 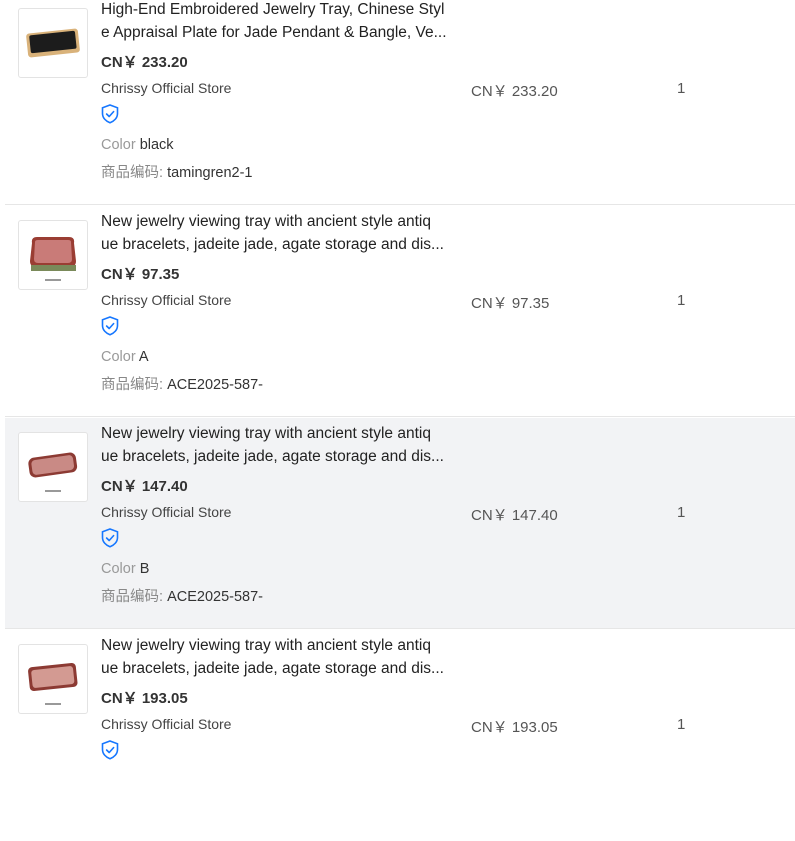 I want to click on product-option: Color B, so click(x=125, y=569).